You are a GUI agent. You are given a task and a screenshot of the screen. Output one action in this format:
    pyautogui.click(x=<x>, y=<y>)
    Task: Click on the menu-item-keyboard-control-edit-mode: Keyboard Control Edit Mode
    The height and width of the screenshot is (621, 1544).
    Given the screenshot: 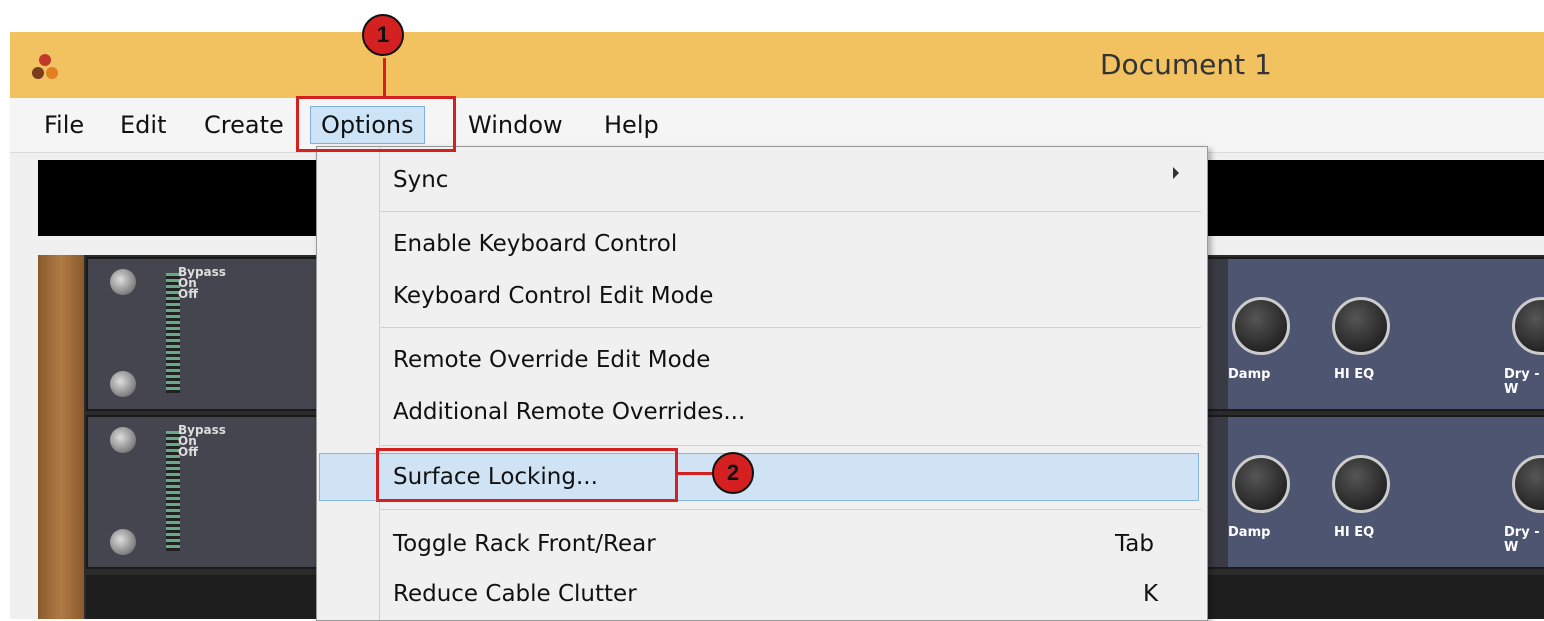 What is the action you would take?
    pyautogui.click(x=553, y=296)
    